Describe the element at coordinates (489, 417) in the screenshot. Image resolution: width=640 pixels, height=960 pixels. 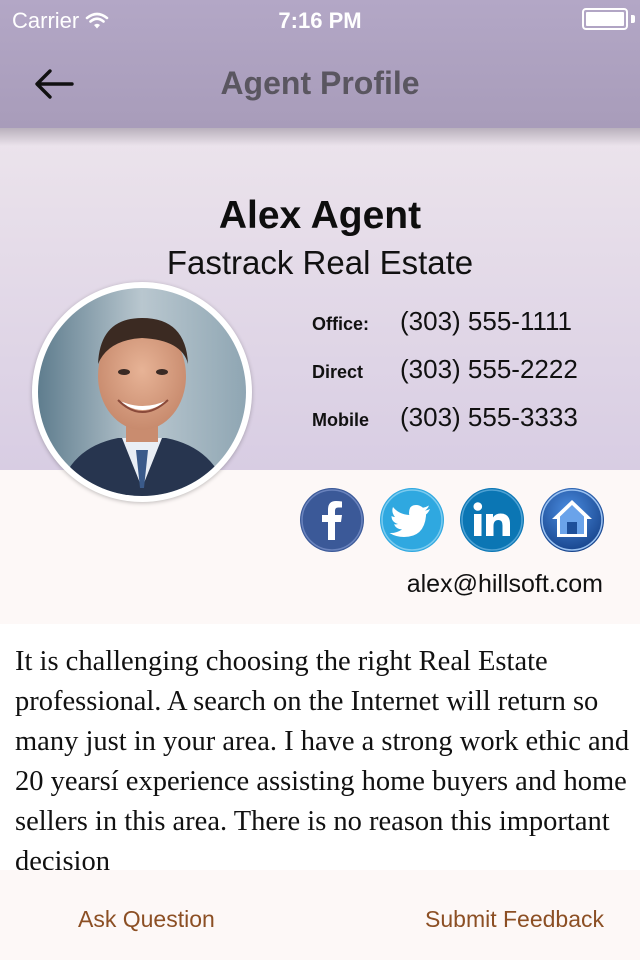
I see `phone-mobile-link: (303) 555-3333` at that location.